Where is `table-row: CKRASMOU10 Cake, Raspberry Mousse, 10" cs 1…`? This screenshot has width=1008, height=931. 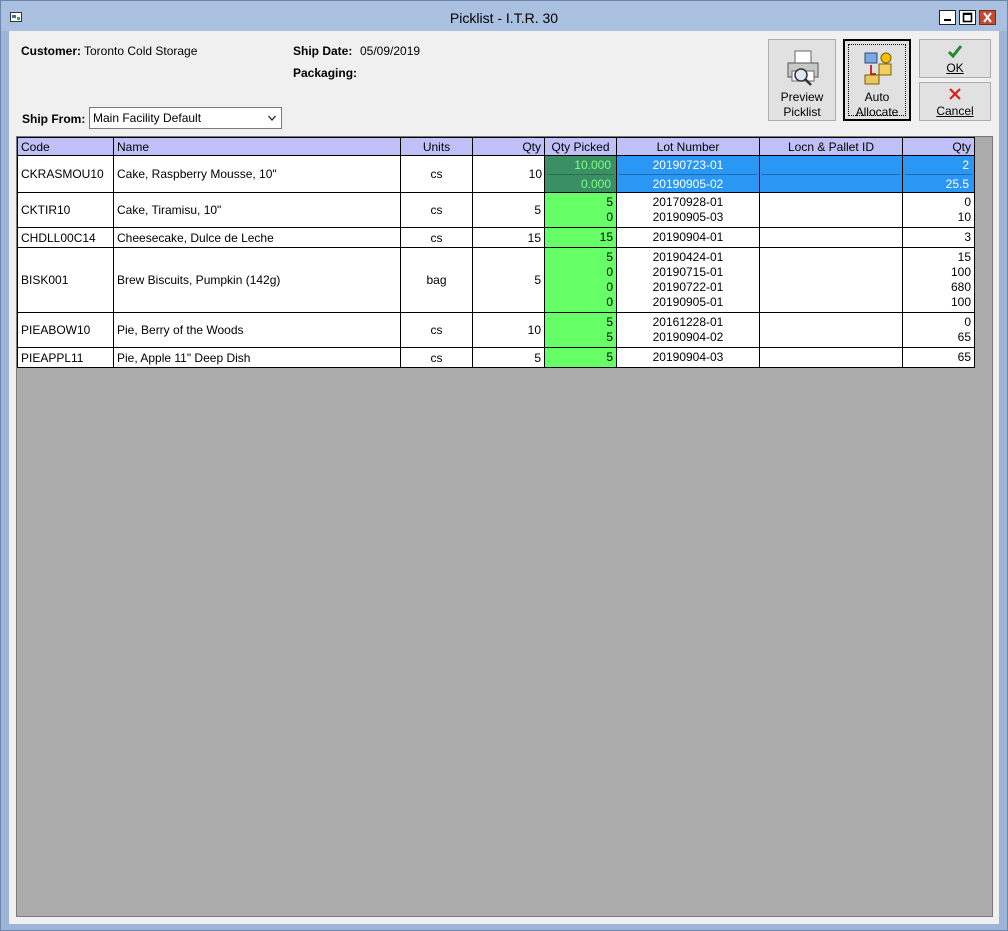 table-row: CKRASMOU10 Cake, Raspberry Mousse, 10" cs 1… is located at coordinates (496, 174).